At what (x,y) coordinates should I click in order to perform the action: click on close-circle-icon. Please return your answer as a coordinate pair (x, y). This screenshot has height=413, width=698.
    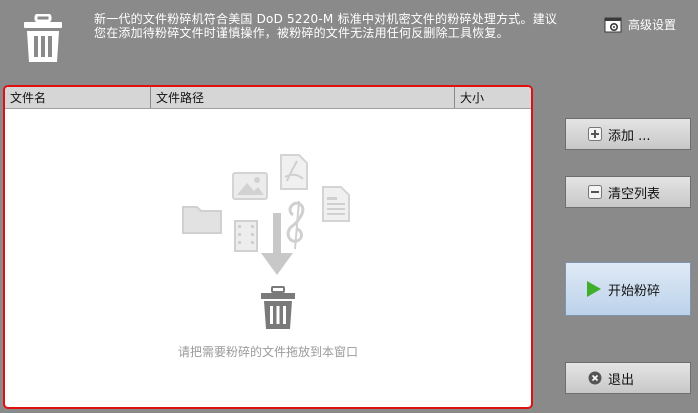
    Looking at the image, I should click on (595, 378).